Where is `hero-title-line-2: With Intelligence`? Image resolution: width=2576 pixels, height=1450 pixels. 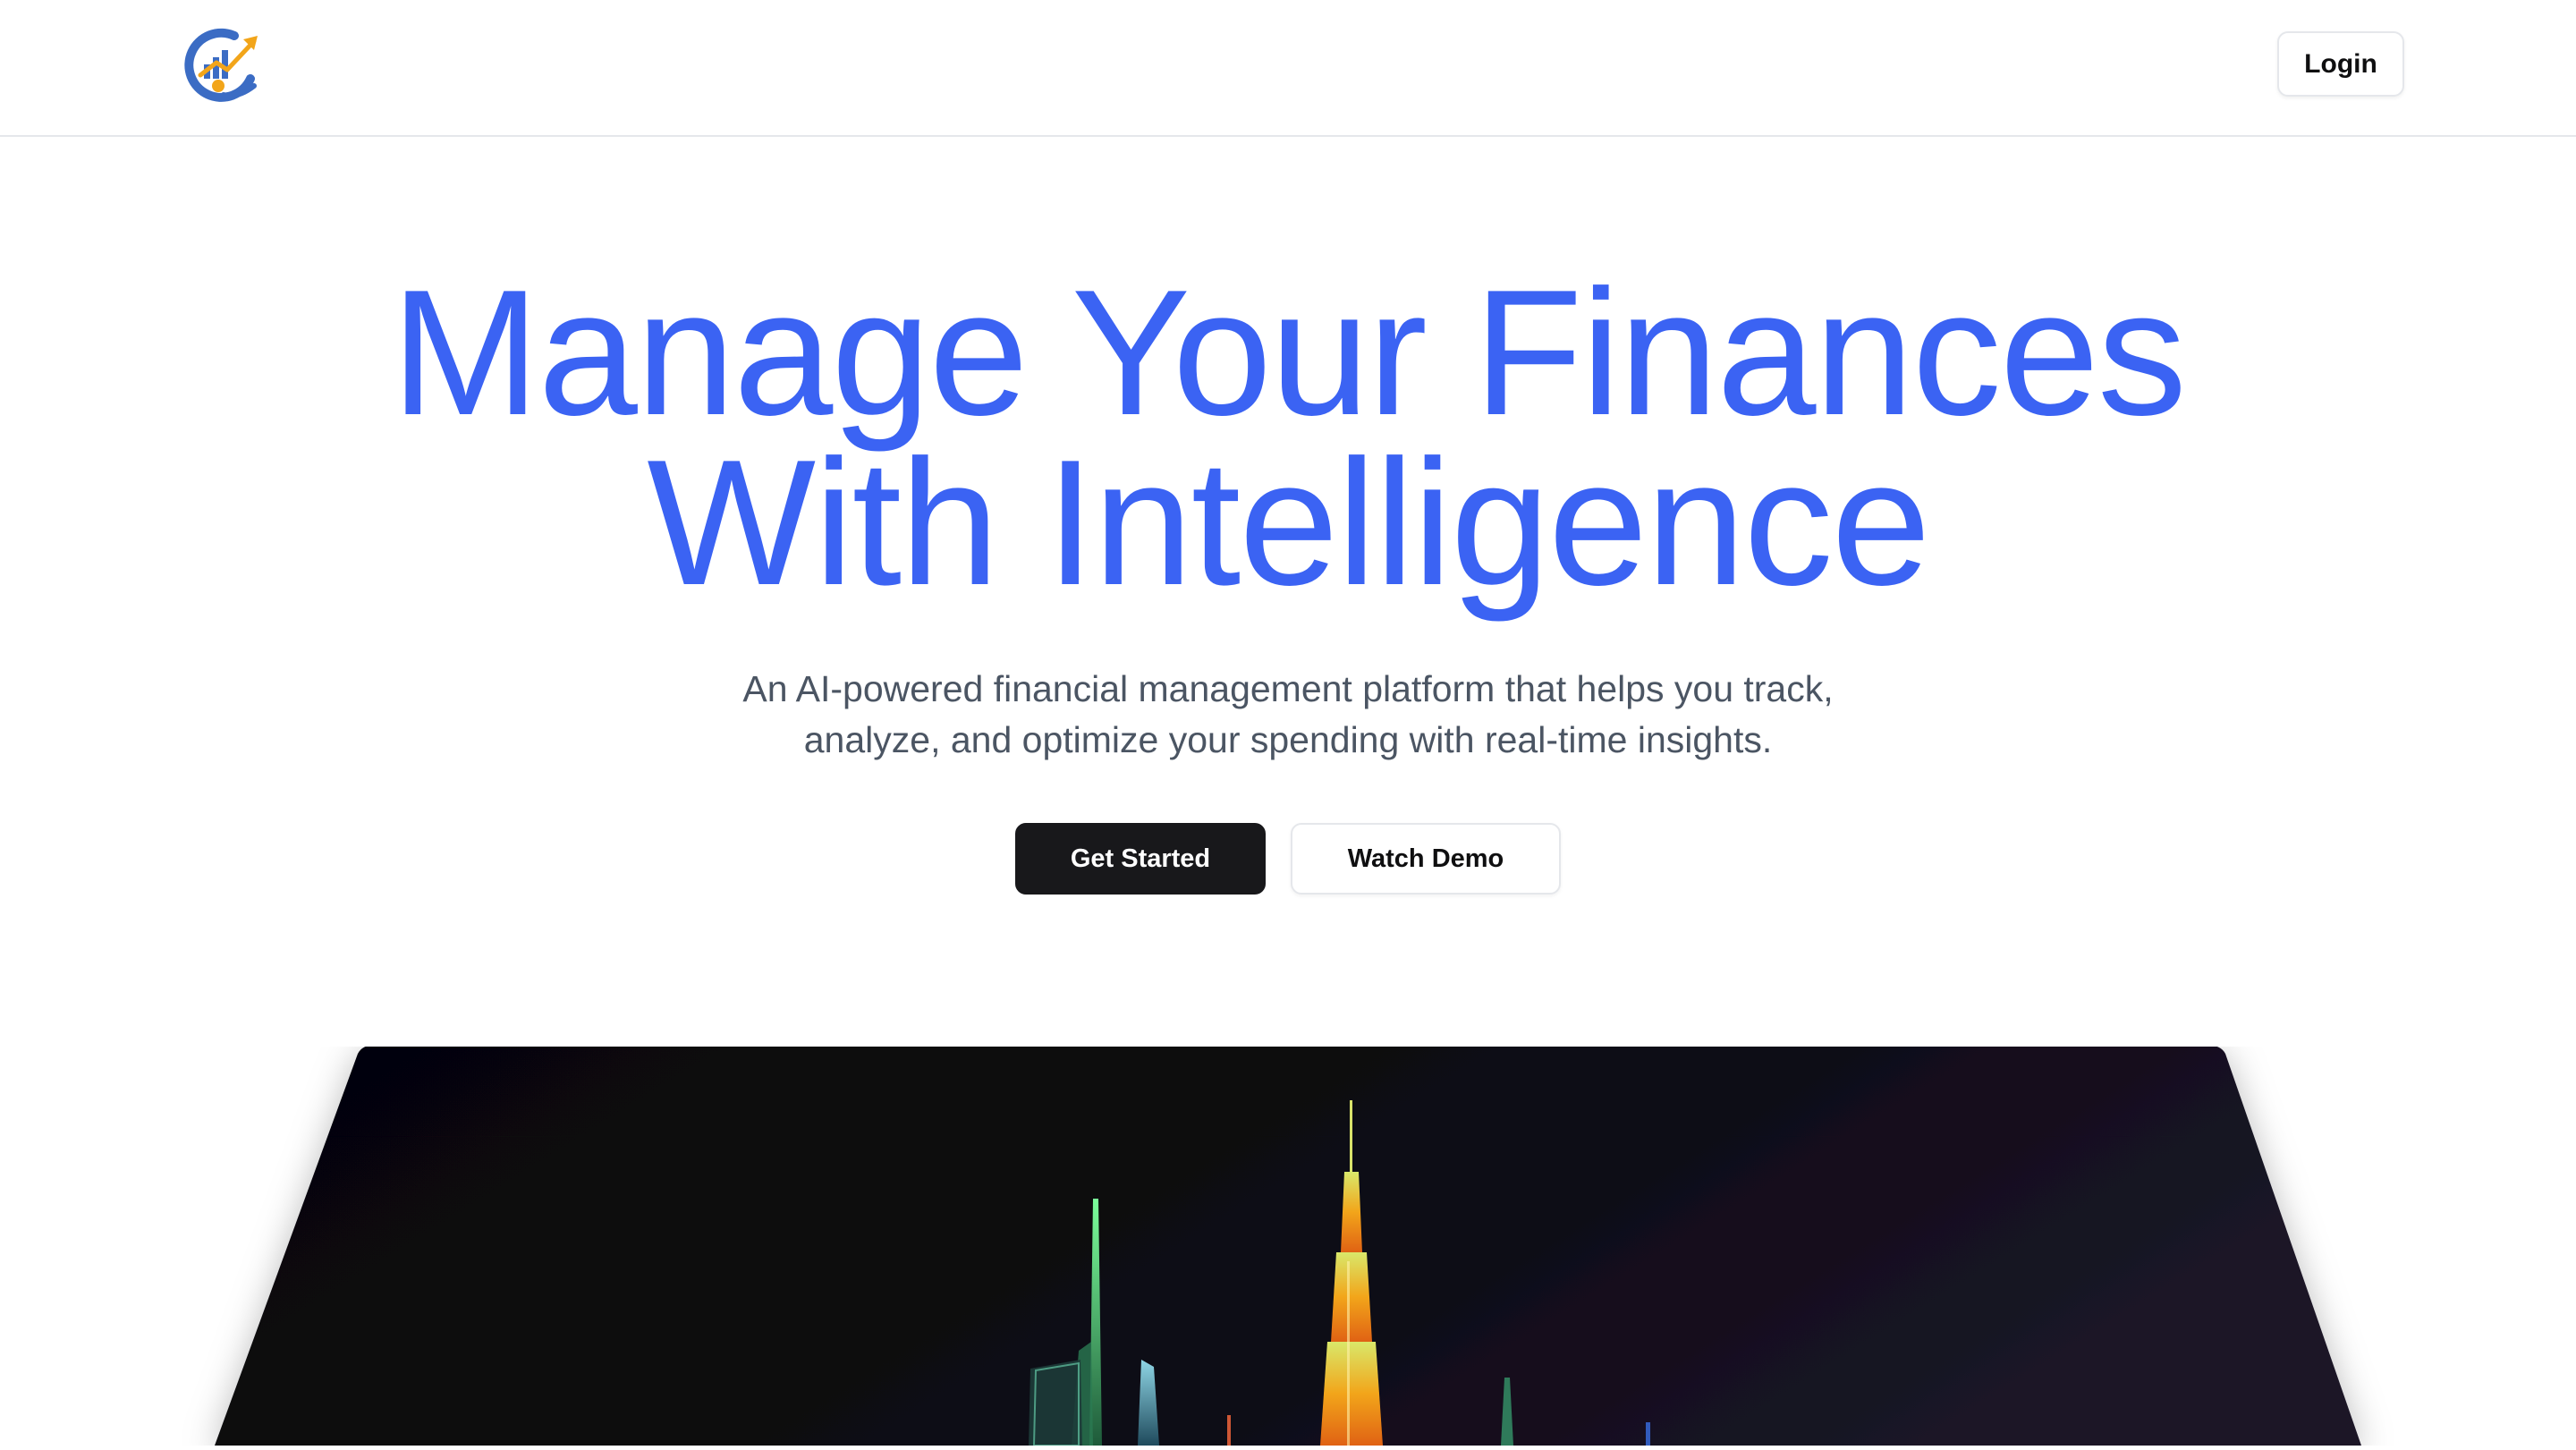
hero-title-line-2: With Intelligence is located at coordinates (1288, 523).